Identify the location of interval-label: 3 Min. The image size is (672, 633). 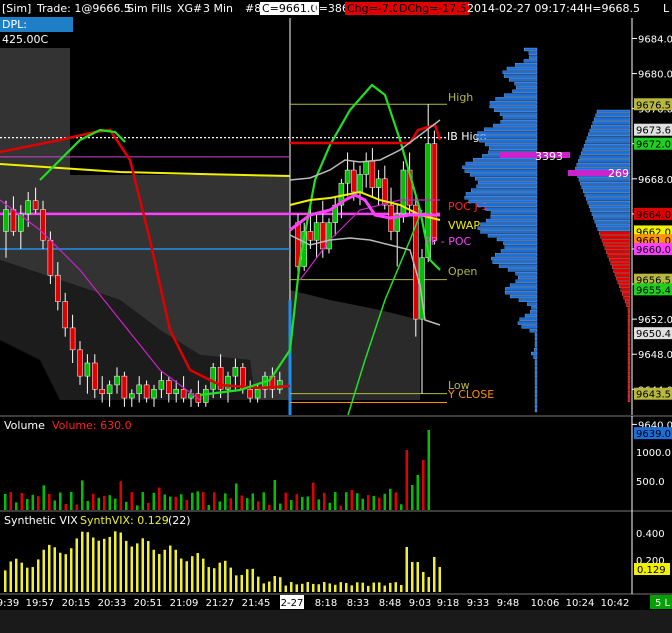
(218, 8).